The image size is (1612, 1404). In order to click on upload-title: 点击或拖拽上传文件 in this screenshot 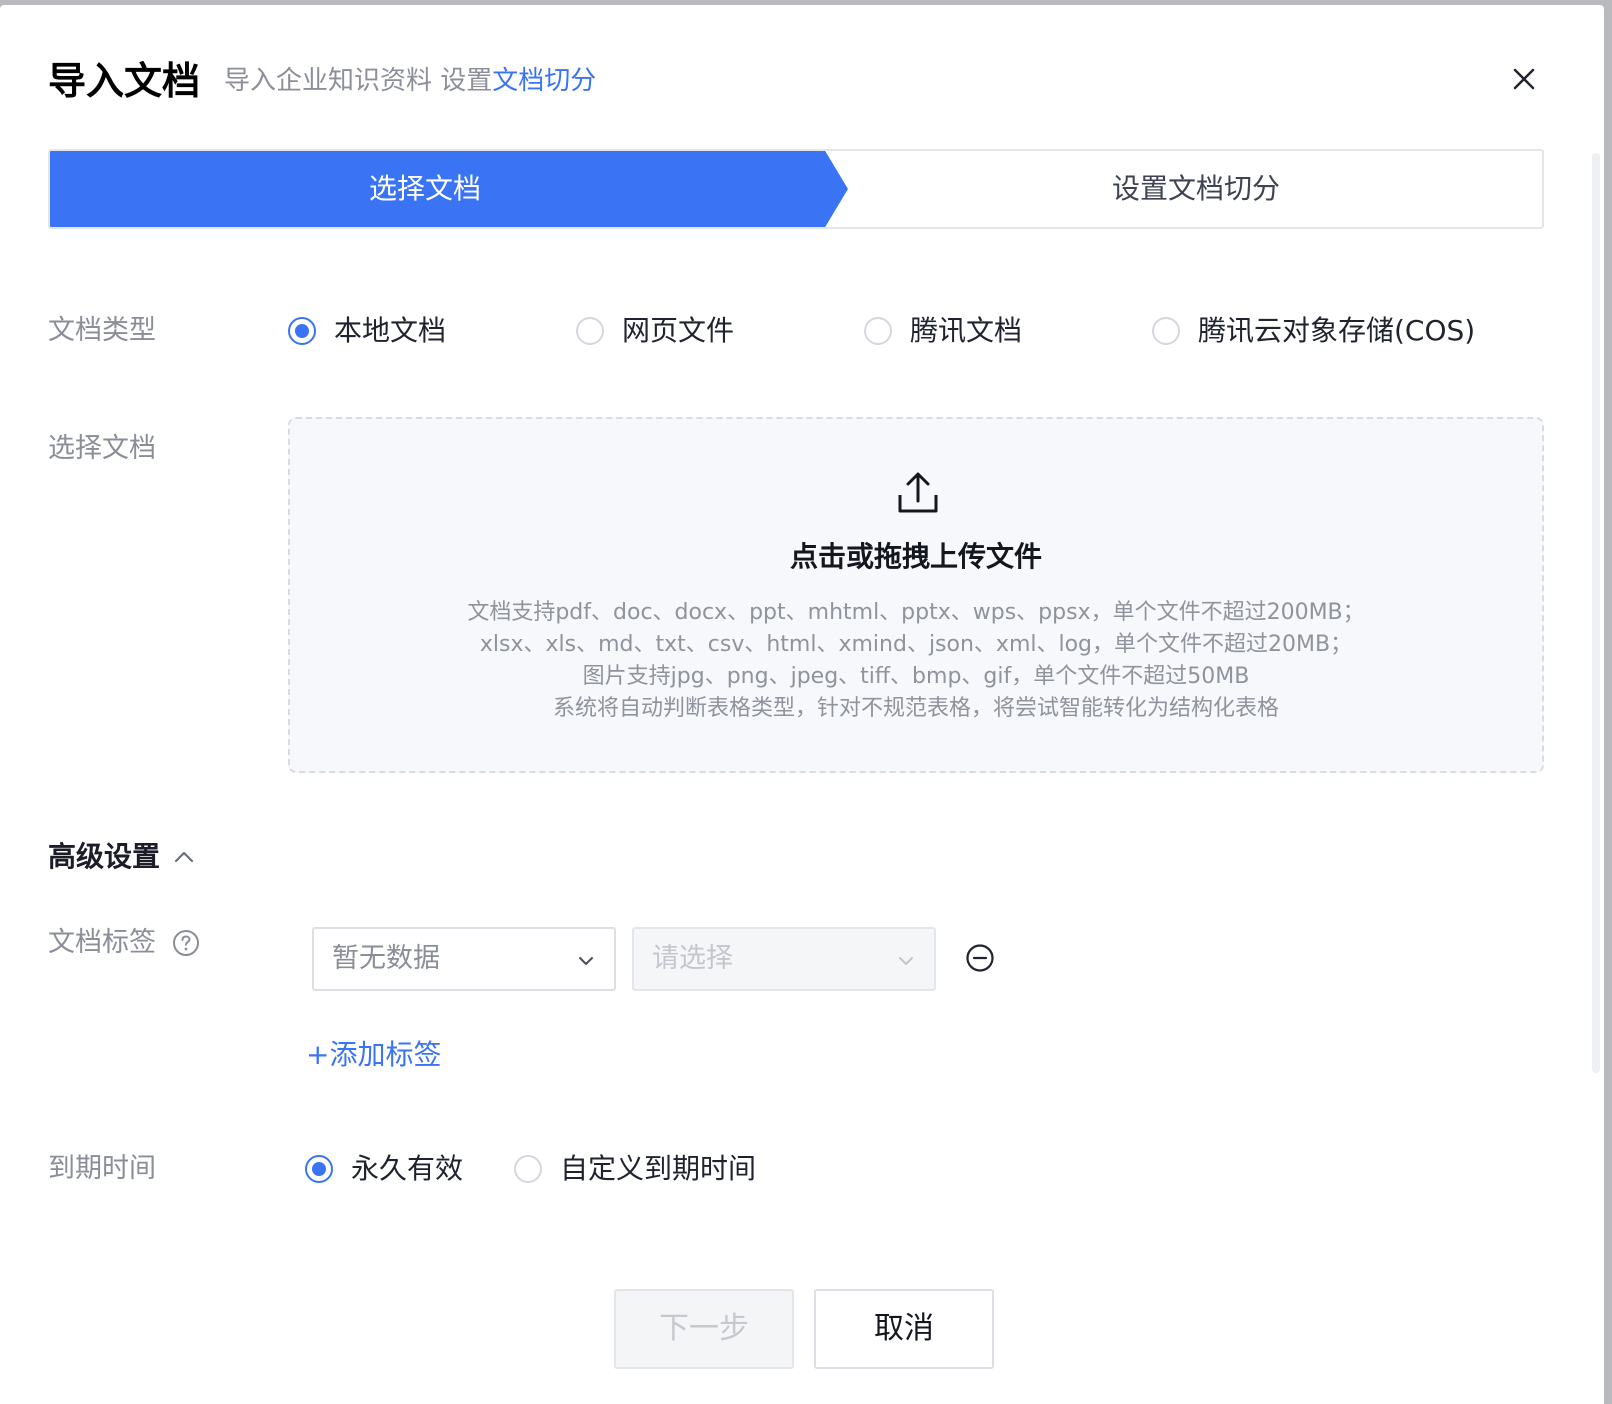, I will do `click(915, 556)`.